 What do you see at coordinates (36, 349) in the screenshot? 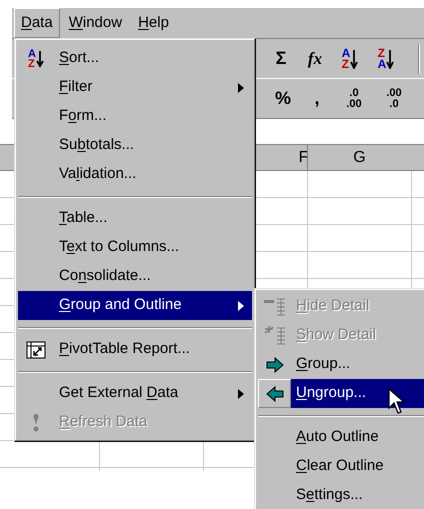
I see `pivot-table-icon` at bounding box center [36, 349].